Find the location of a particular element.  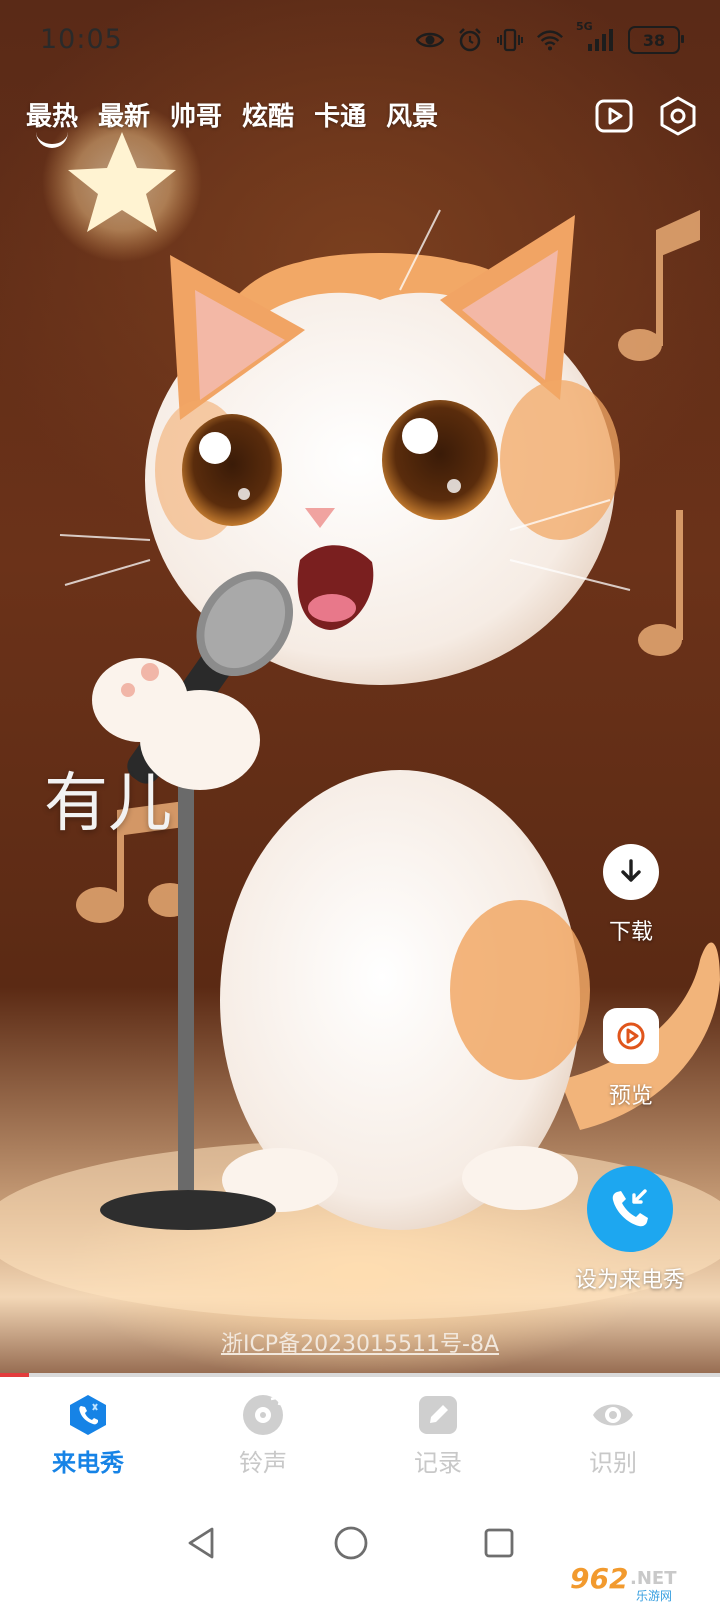

ringtone-disc-icon is located at coordinates (263, 1415).